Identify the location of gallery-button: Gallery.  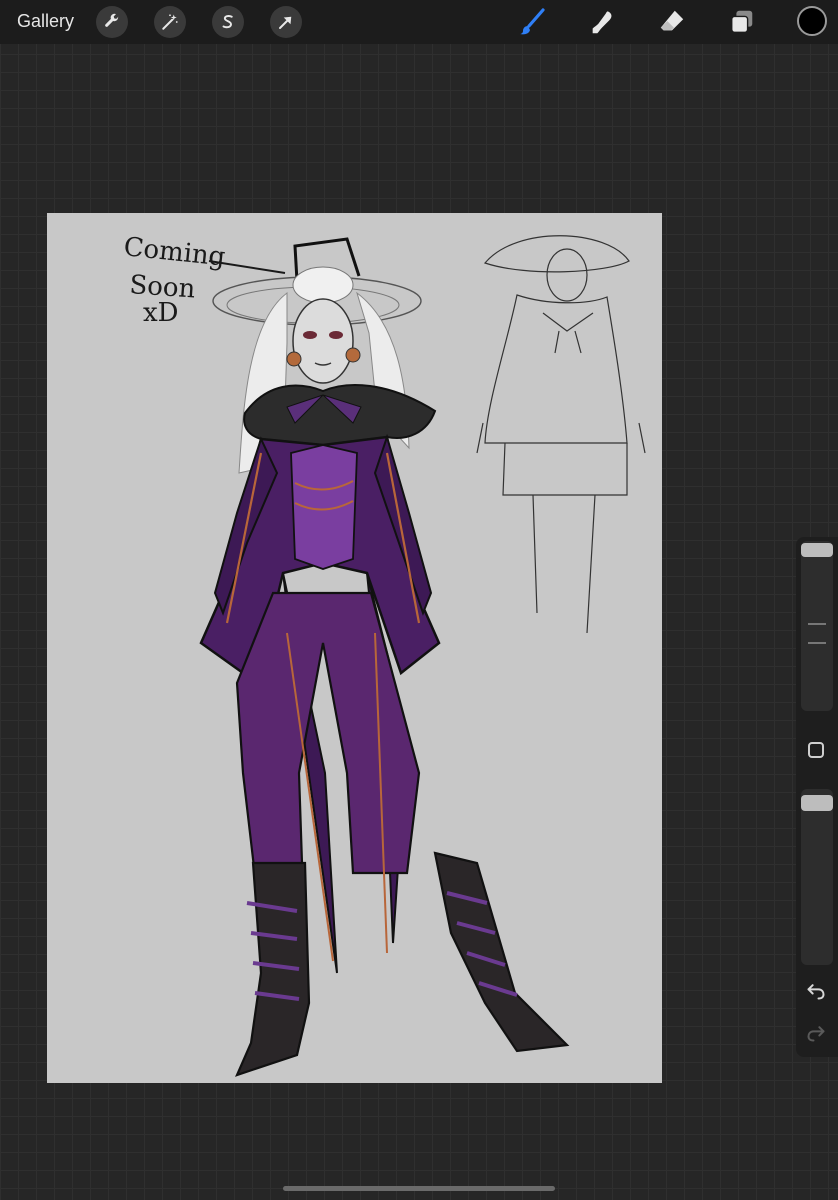
(45, 21).